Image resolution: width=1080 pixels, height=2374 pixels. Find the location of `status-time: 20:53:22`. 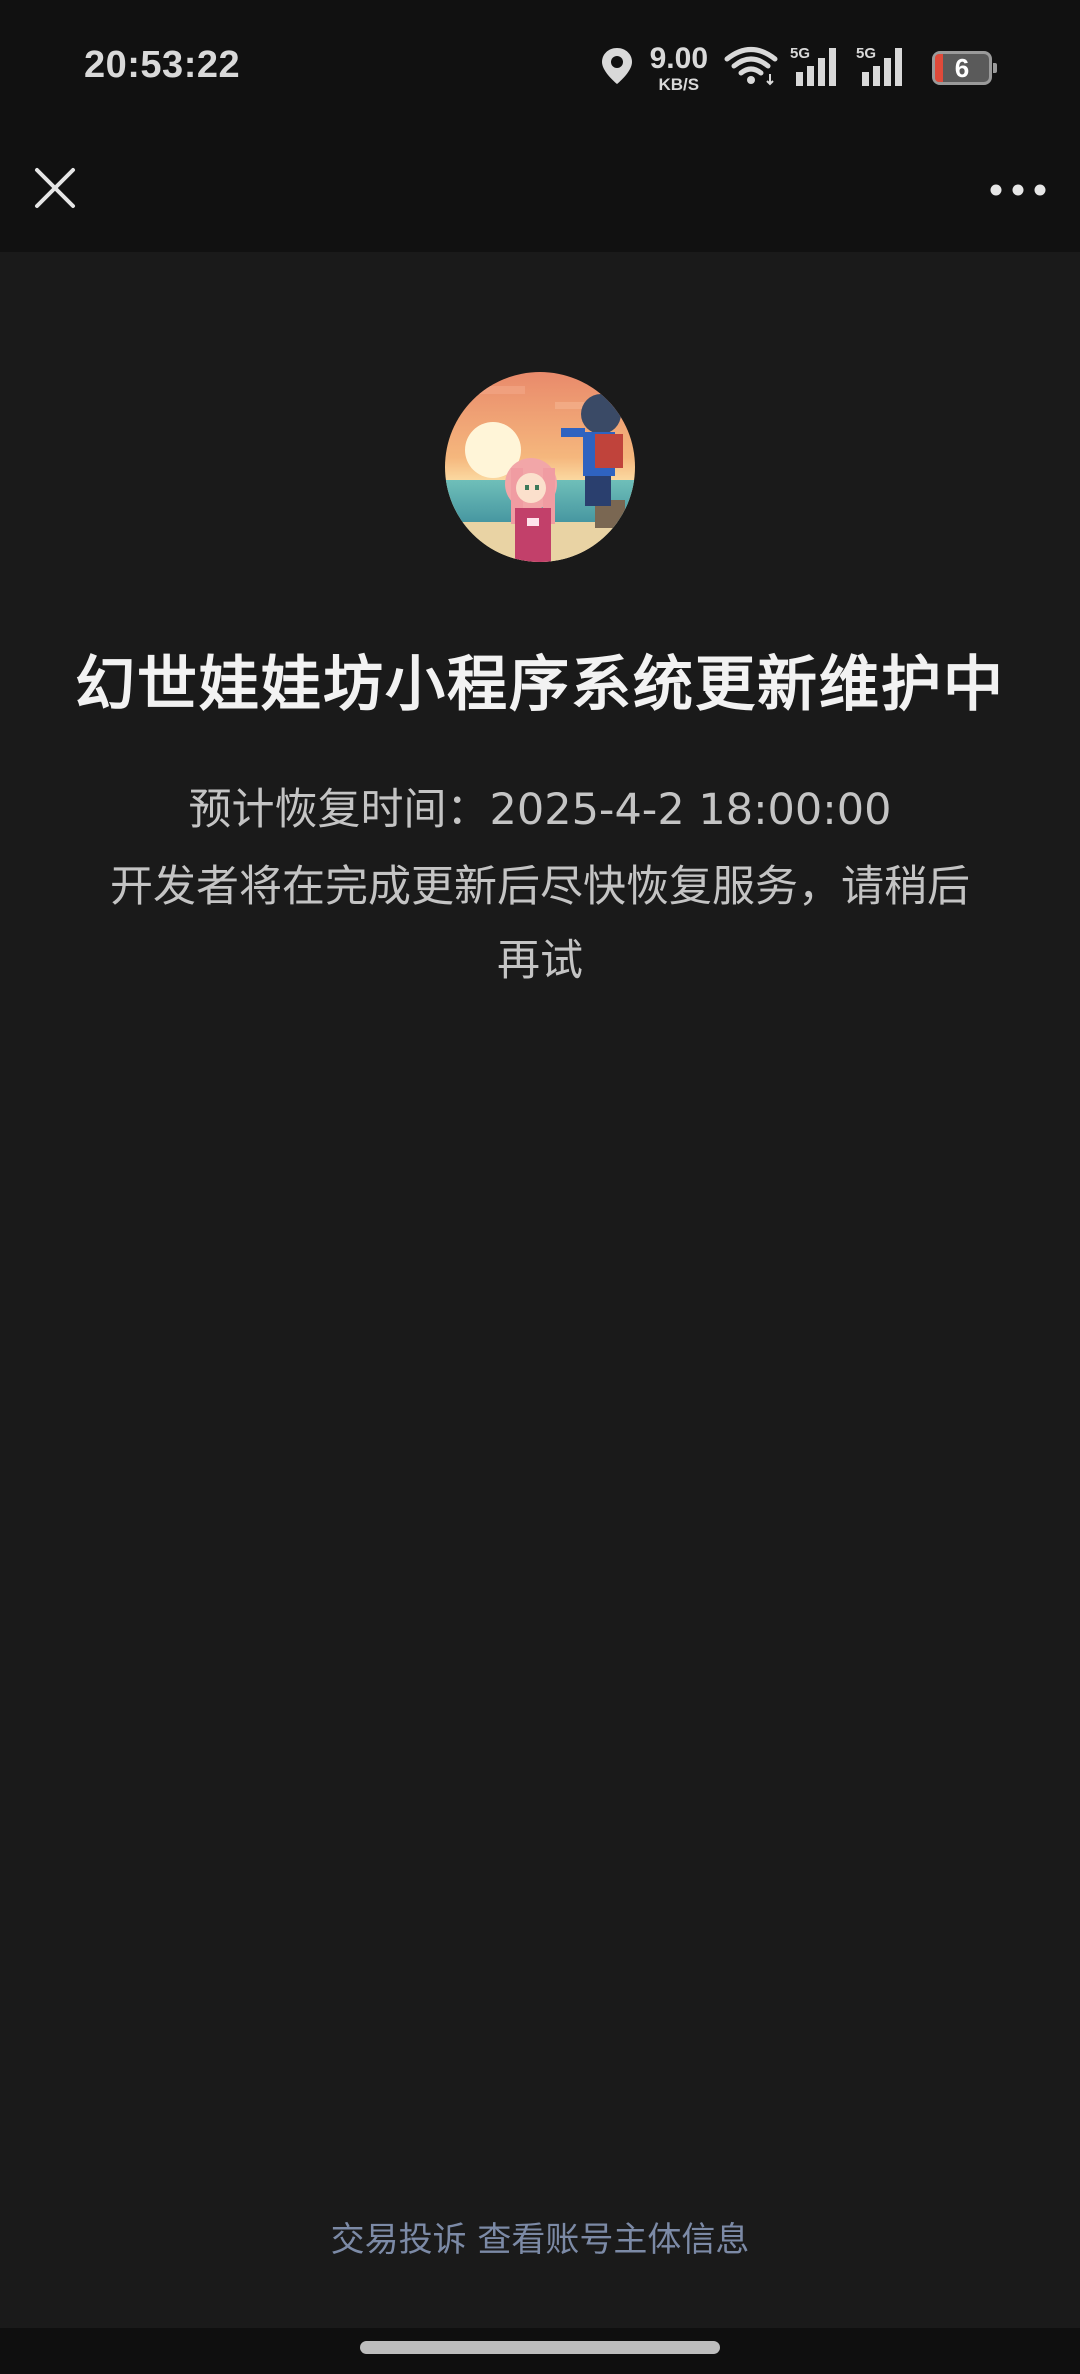

status-time: 20:53:22 is located at coordinates (162, 65).